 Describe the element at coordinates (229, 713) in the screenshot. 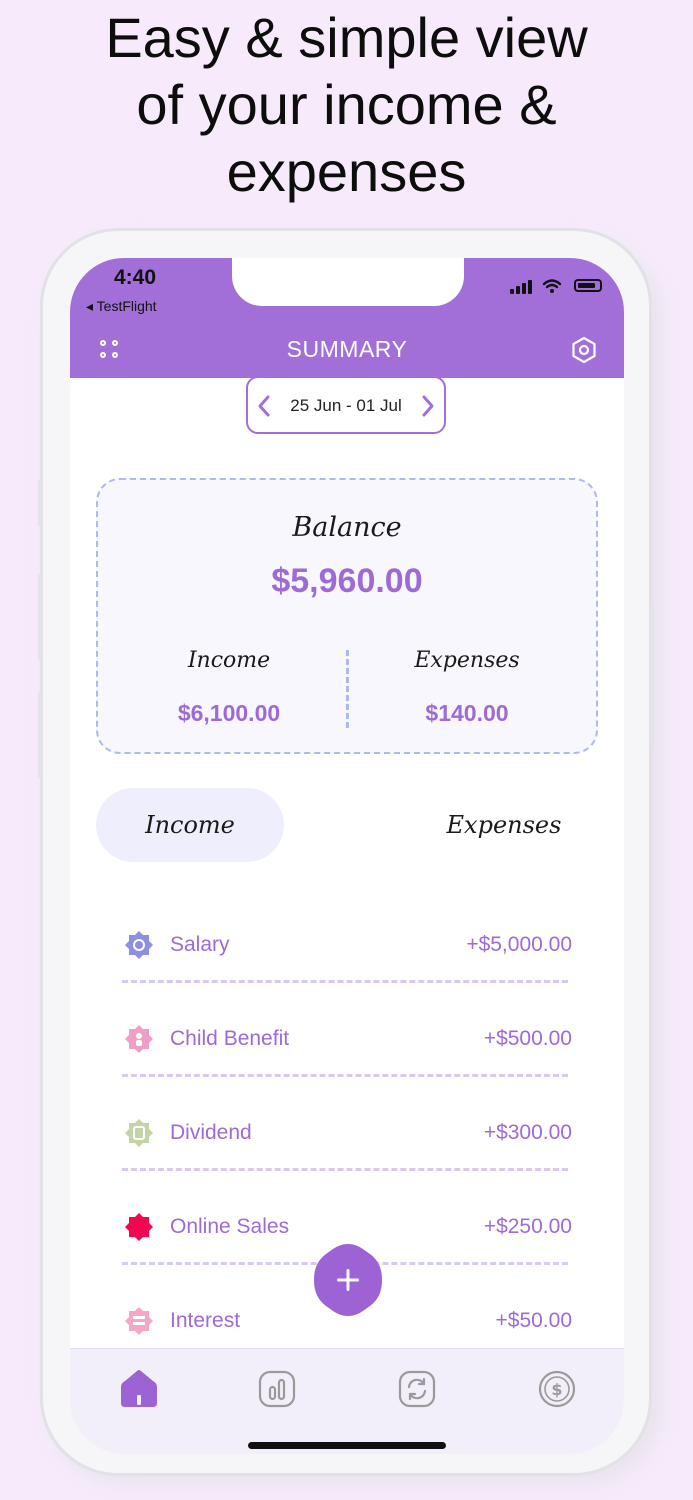

I see `income-value: $6,100.00` at that location.